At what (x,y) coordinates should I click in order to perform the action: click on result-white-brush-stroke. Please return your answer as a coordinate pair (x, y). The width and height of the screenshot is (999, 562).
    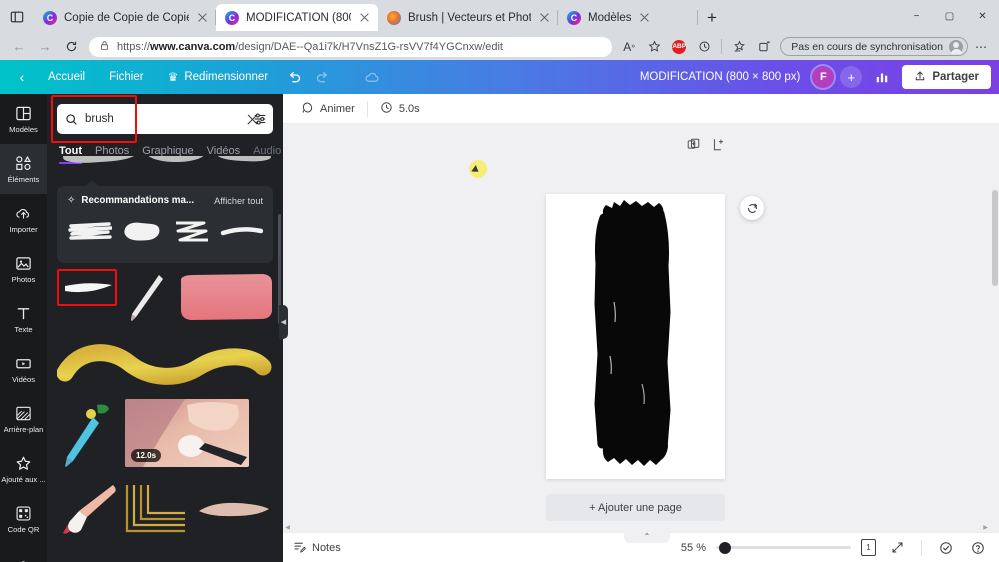
    Looking at the image, I should click on (87, 287).